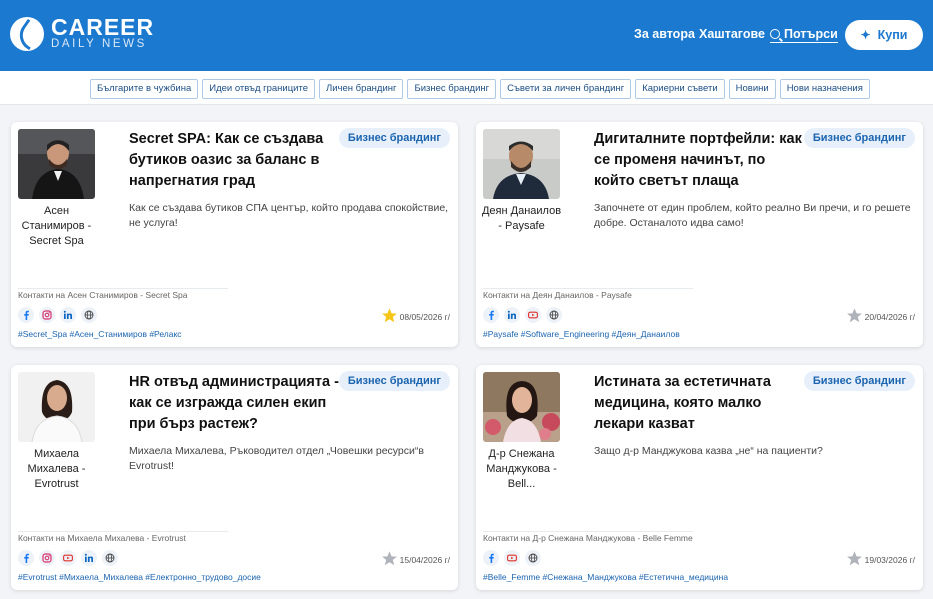 This screenshot has width=933, height=599. Describe the element at coordinates (680, 89) in the screenshot. I see `category-link: Кариерни съвети` at that location.